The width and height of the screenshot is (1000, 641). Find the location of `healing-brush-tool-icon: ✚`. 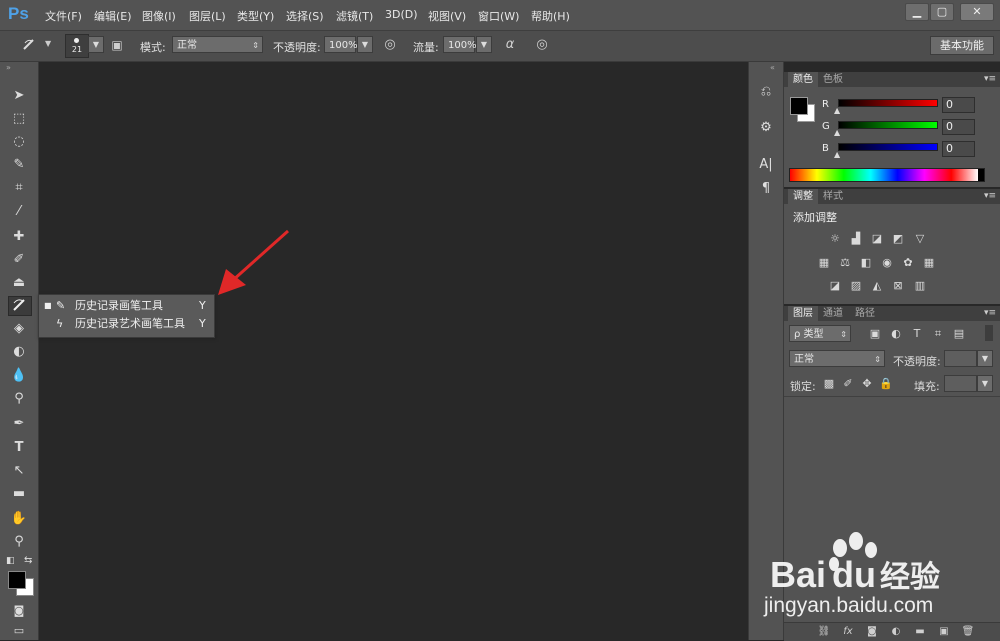

healing-brush-tool-icon: ✚ is located at coordinates (19, 237).